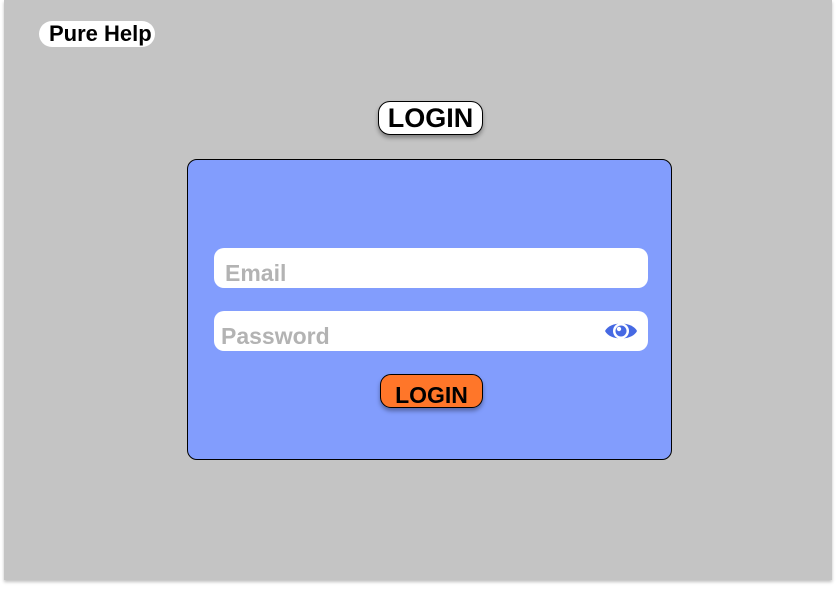 Image resolution: width=836 pixels, height=589 pixels. I want to click on password-input, so click(431, 331).